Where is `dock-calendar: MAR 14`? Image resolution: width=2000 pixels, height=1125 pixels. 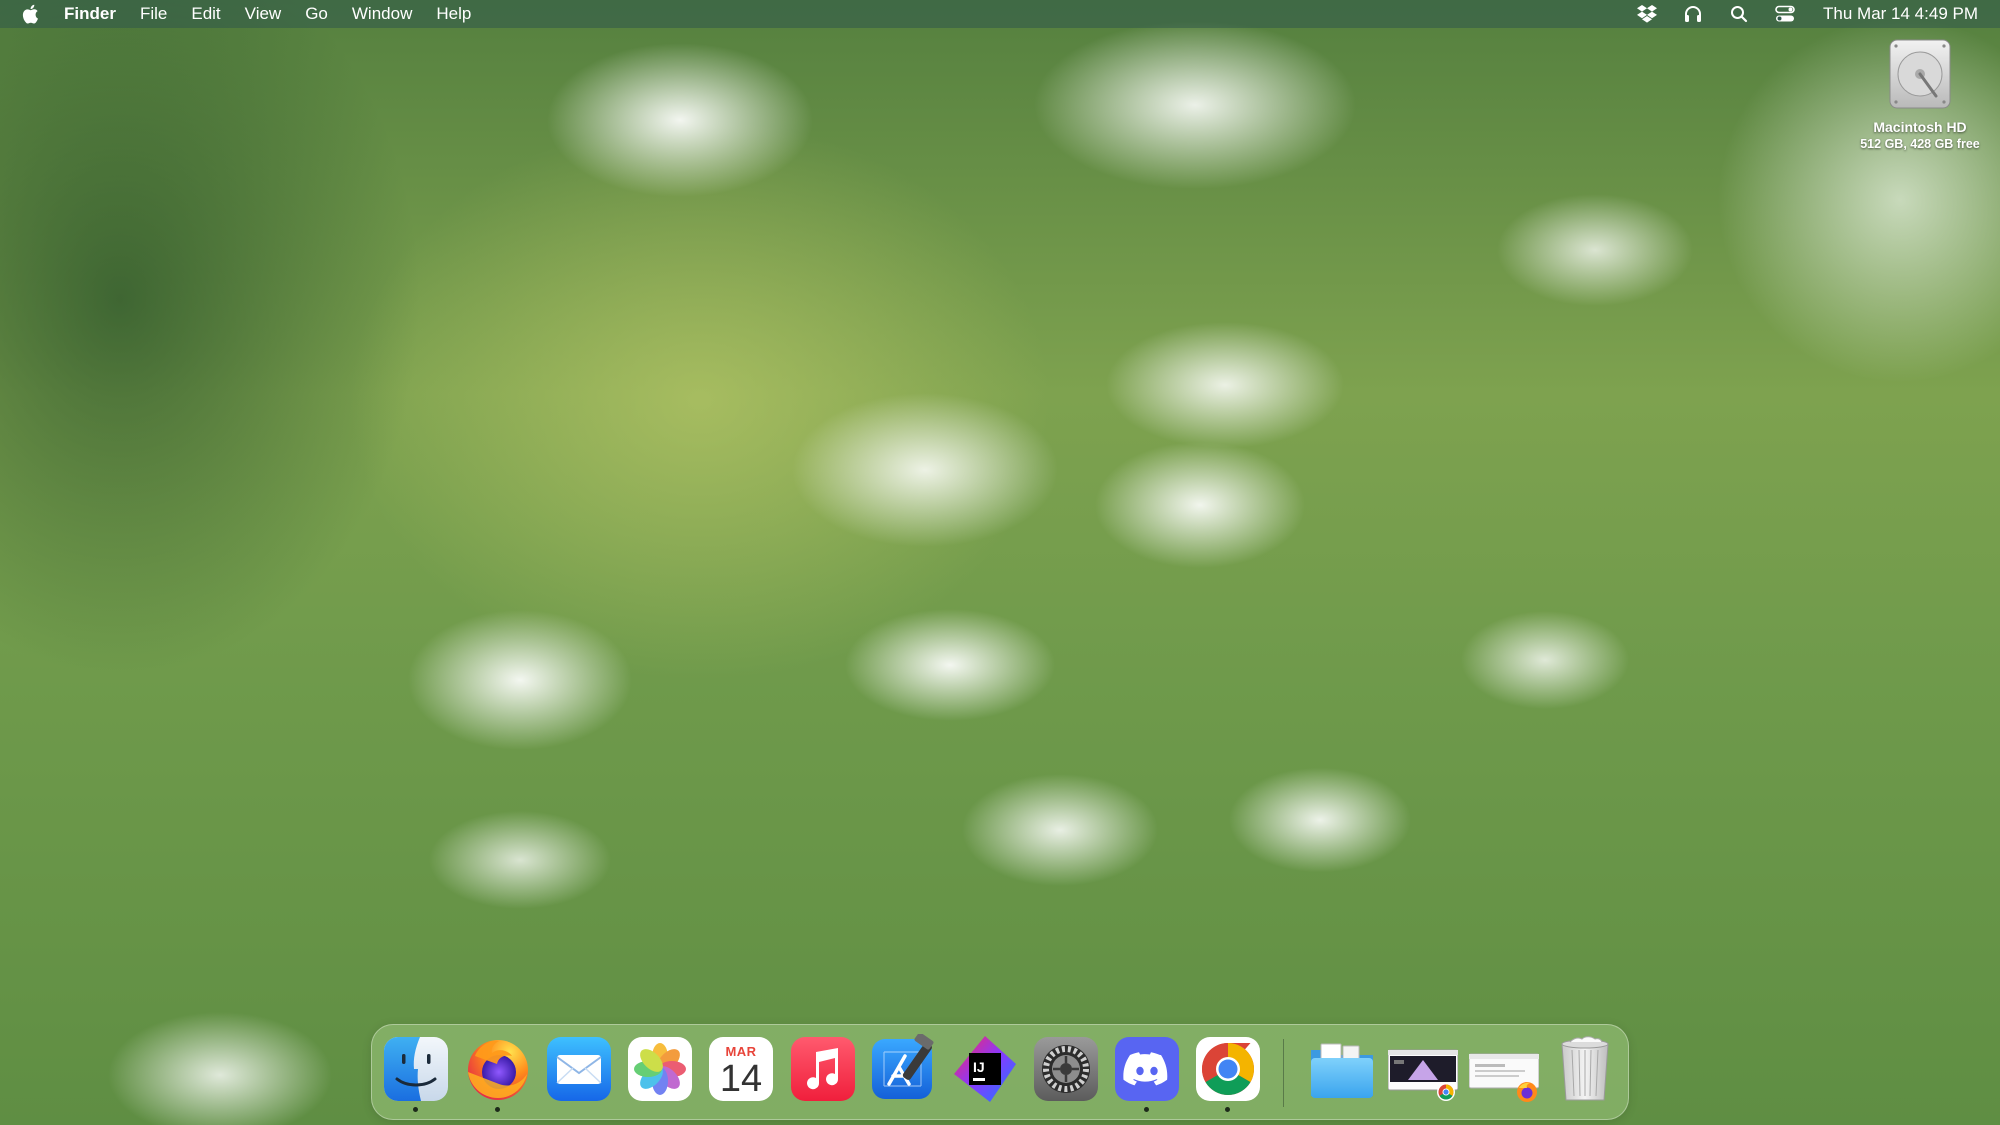
dock-calendar: MAR 14 is located at coordinates (741, 1069).